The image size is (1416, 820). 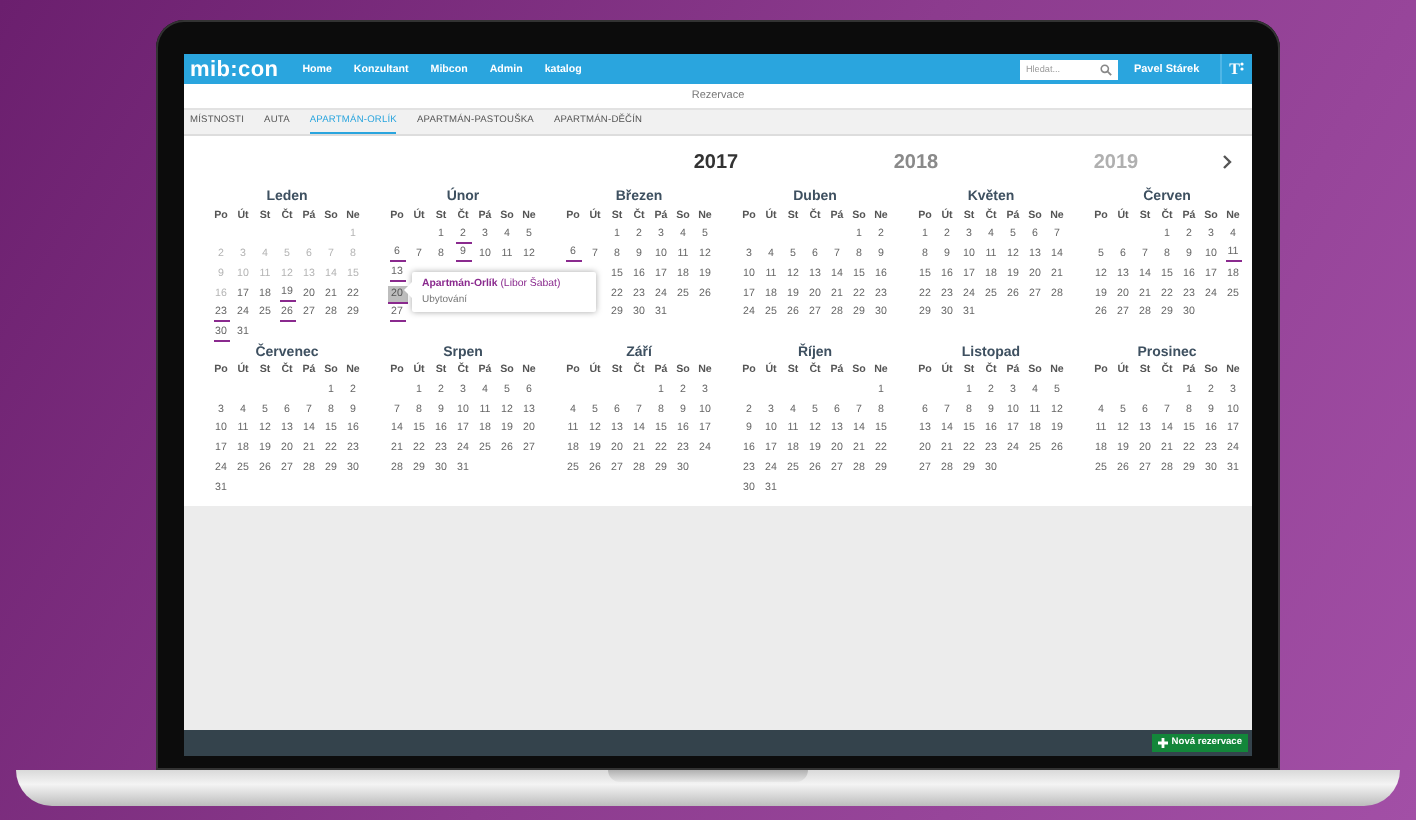 I want to click on chevron-right-icon, so click(x=1227, y=162).